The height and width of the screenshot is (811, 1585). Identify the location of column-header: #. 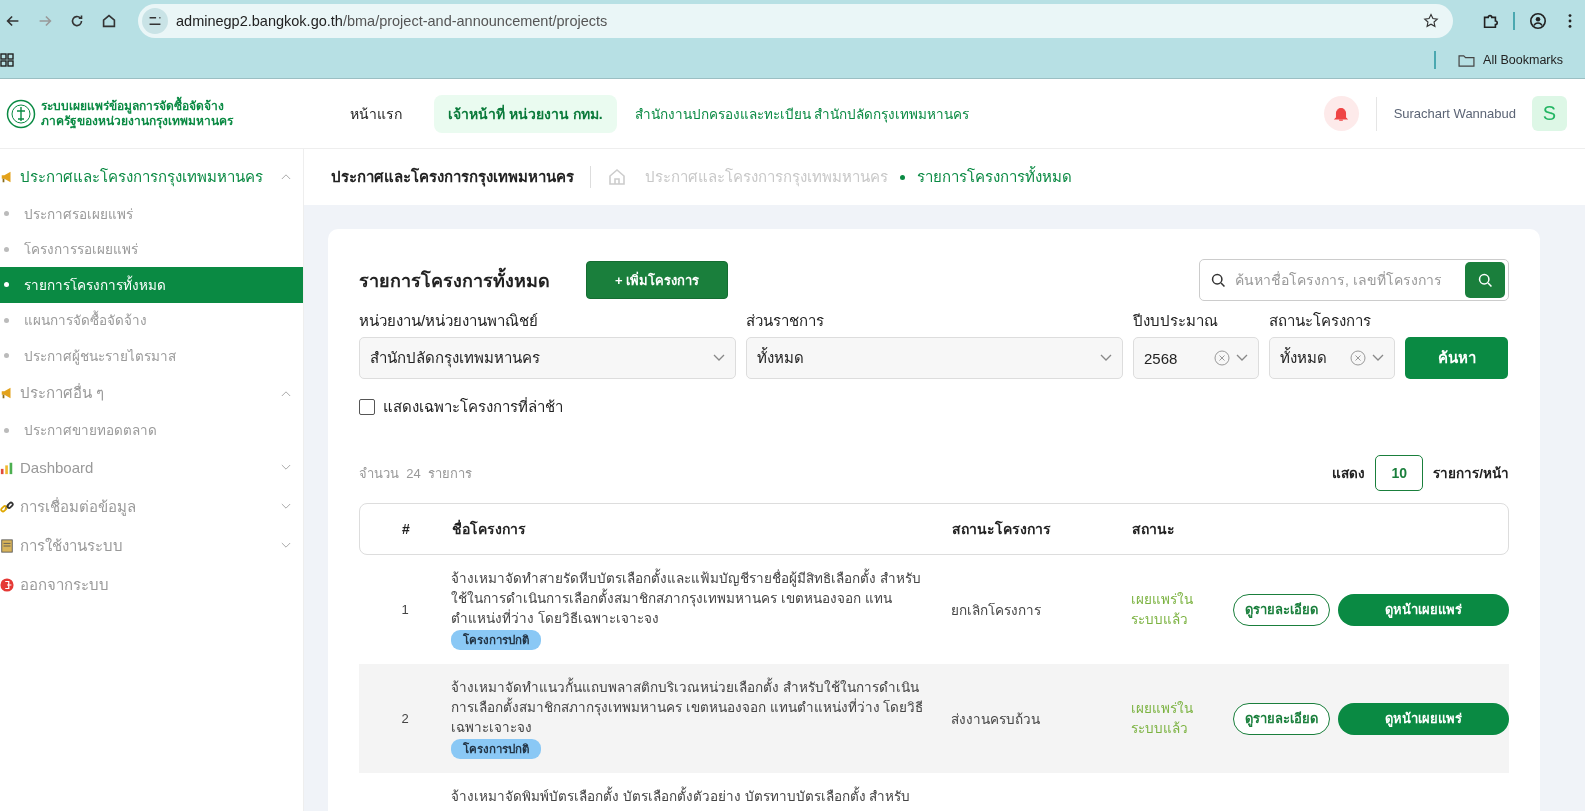
(406, 529).